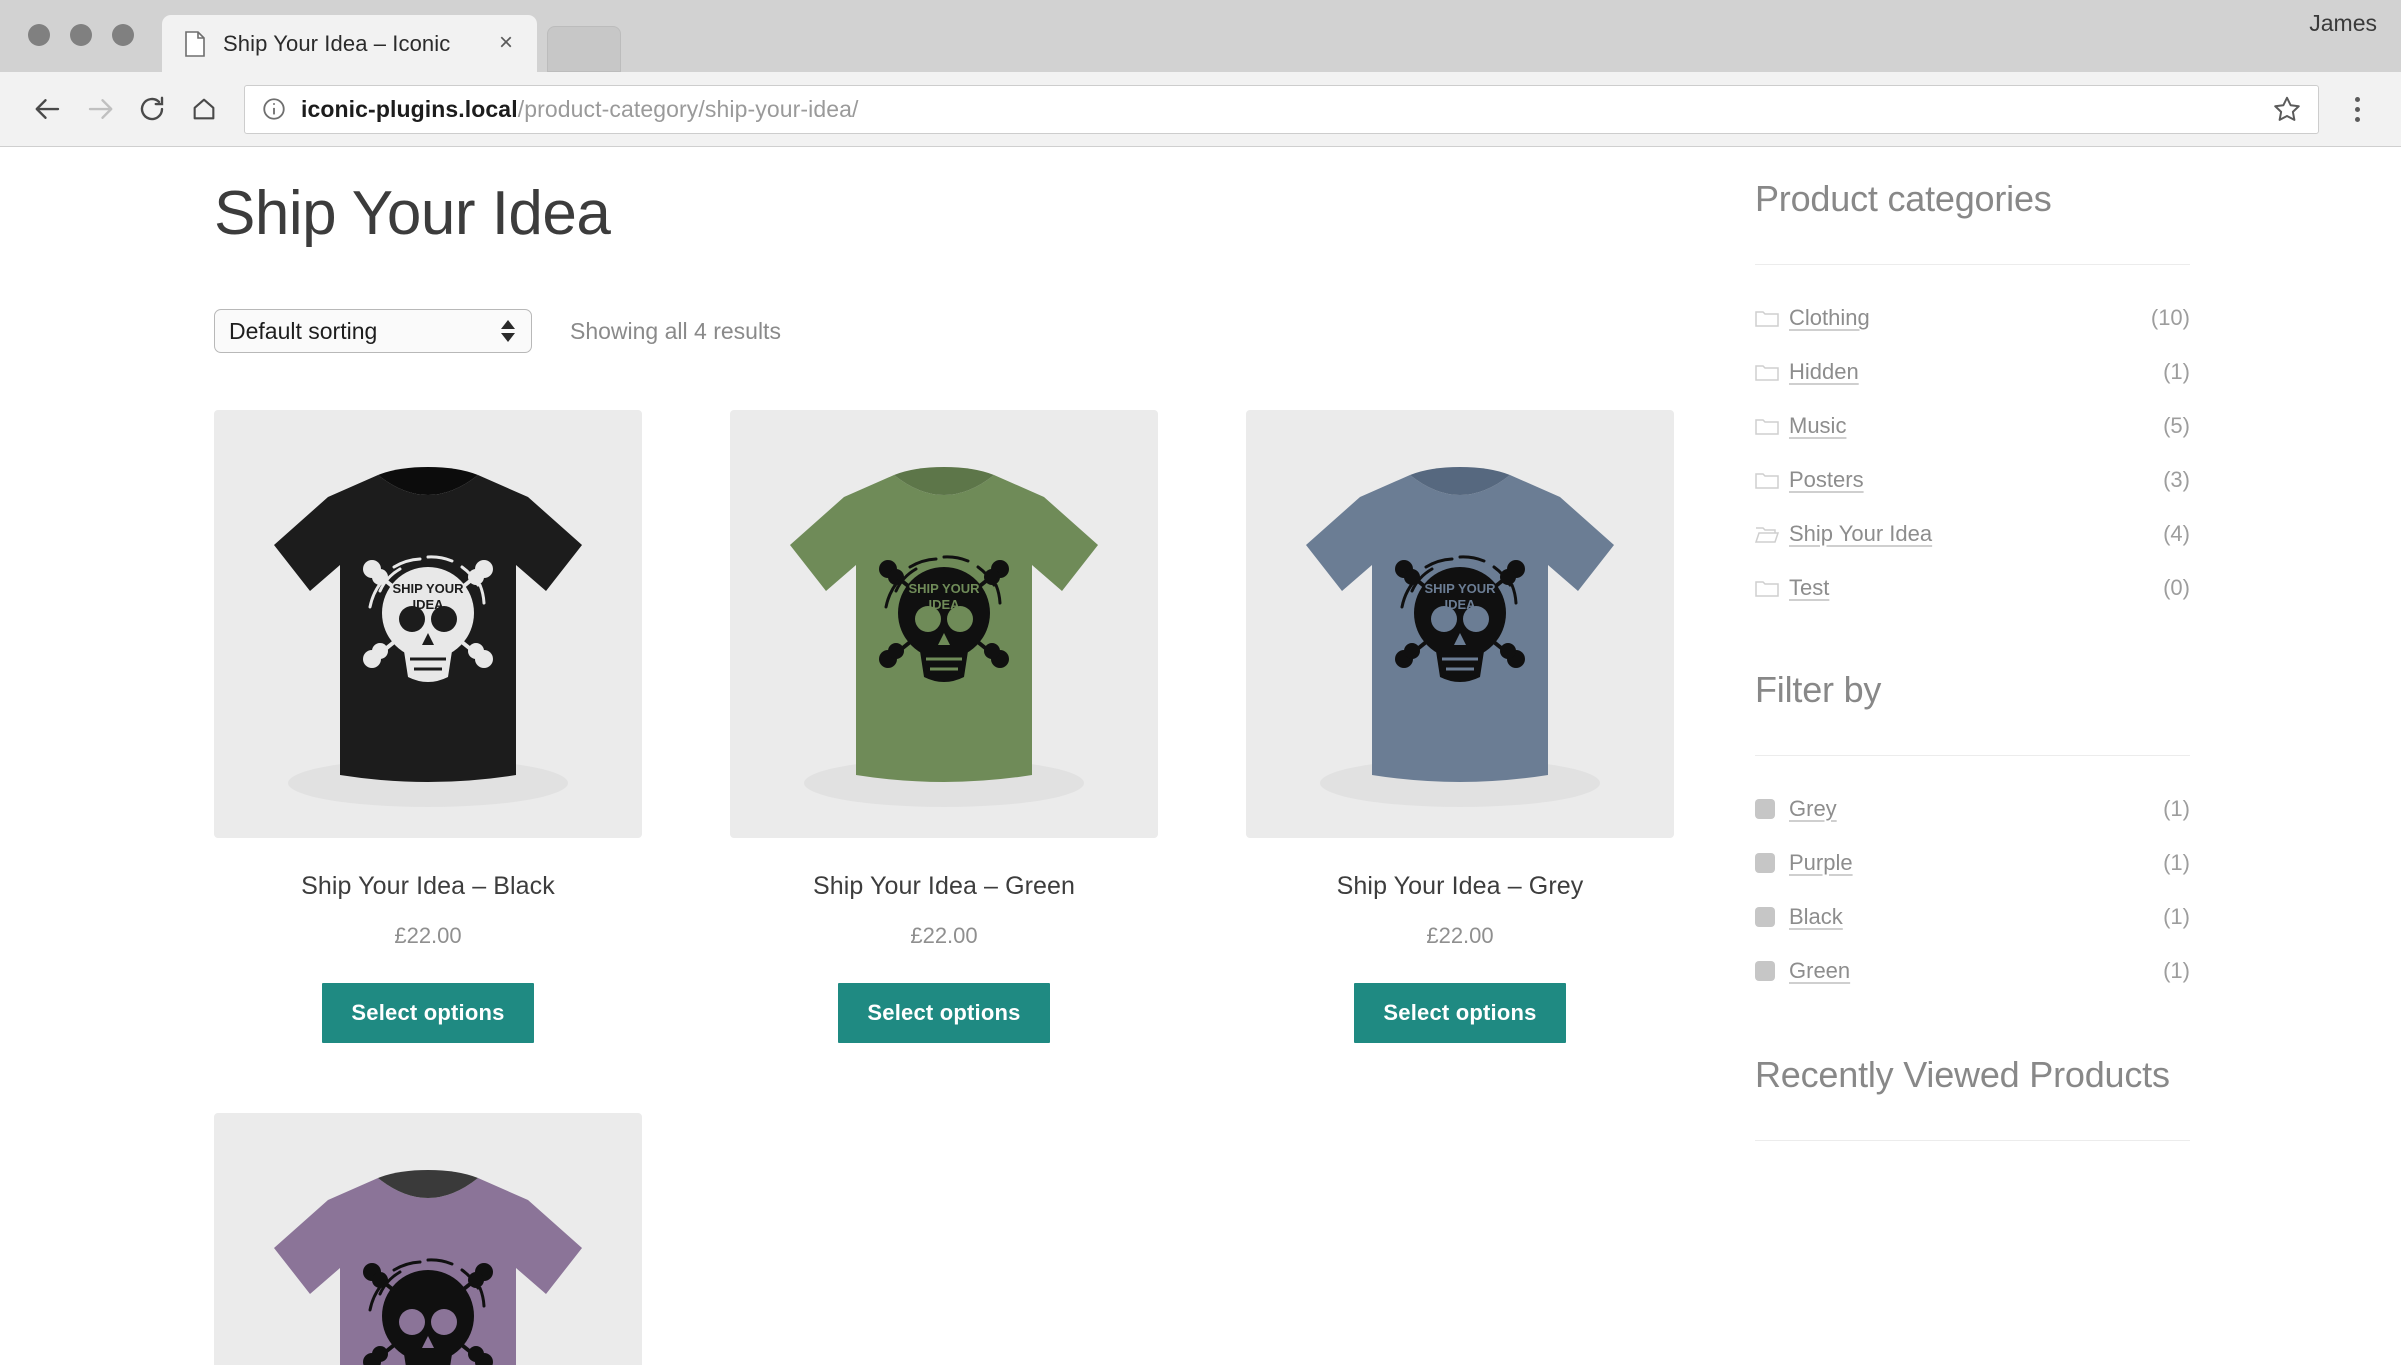 The image size is (2401, 1365). Describe the element at coordinates (1829, 318) in the screenshot. I see `category-label: Clothing` at that location.